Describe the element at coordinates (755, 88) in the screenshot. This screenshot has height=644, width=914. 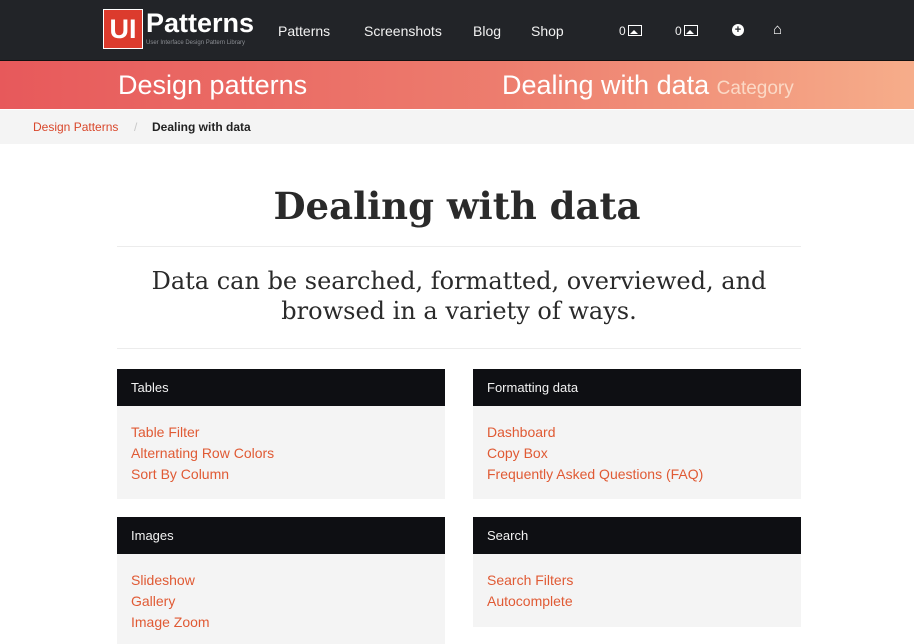
I see `banner-category-suffix: Category` at that location.